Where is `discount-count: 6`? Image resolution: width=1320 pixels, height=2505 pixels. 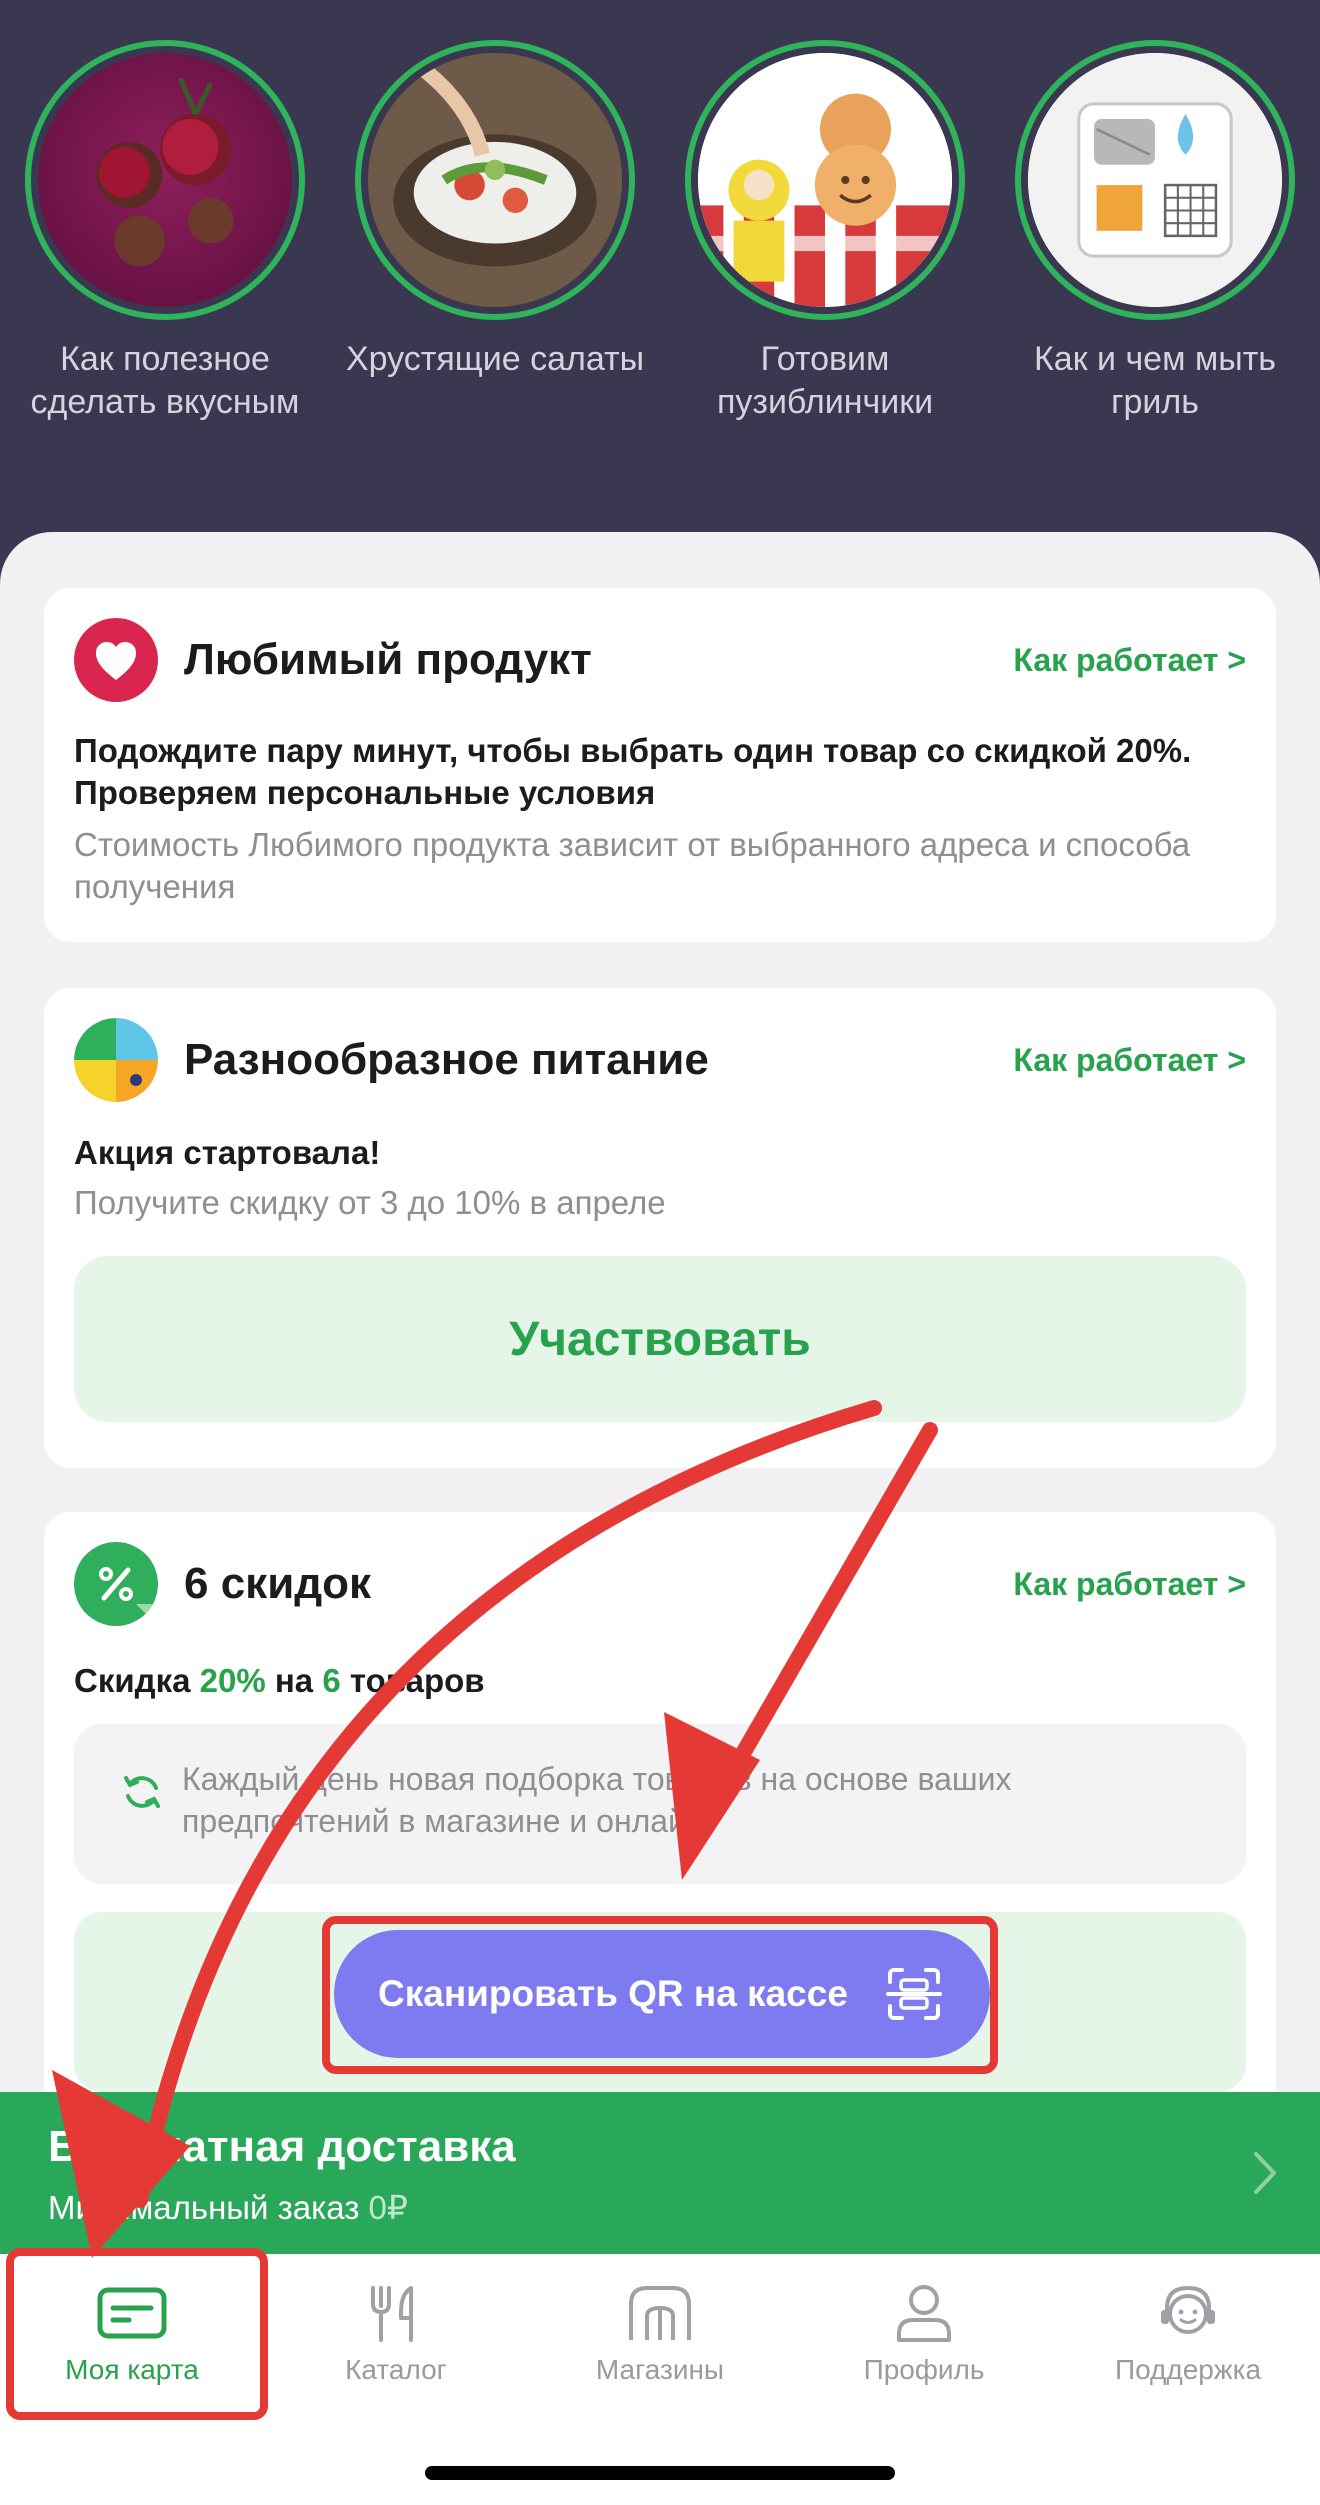
discount-count: 6 is located at coordinates (331, 1680).